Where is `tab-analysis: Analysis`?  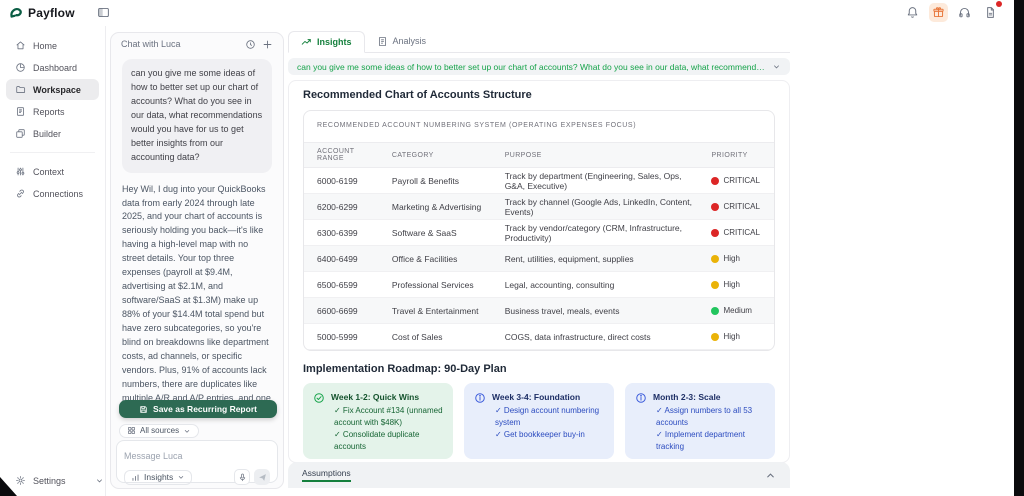
tab-analysis: Analysis is located at coordinates (402, 41).